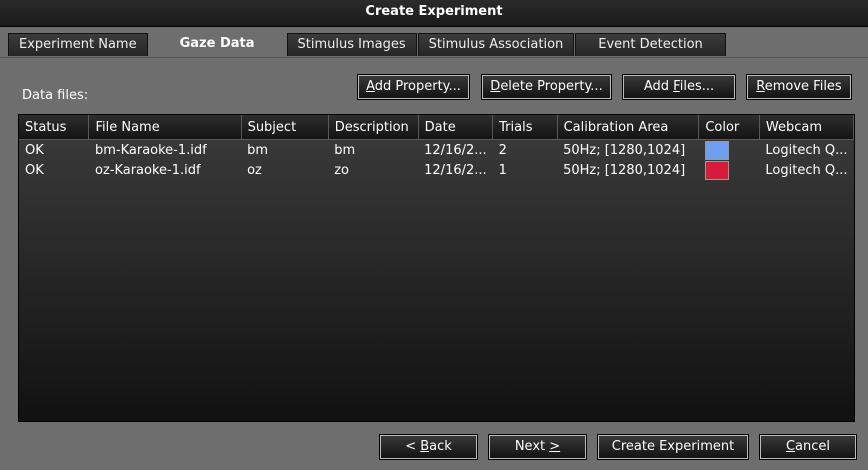 Image resolution: width=868 pixels, height=470 pixels. Describe the element at coordinates (555, 446) in the screenshot. I see `next-mnemonic: >` at that location.